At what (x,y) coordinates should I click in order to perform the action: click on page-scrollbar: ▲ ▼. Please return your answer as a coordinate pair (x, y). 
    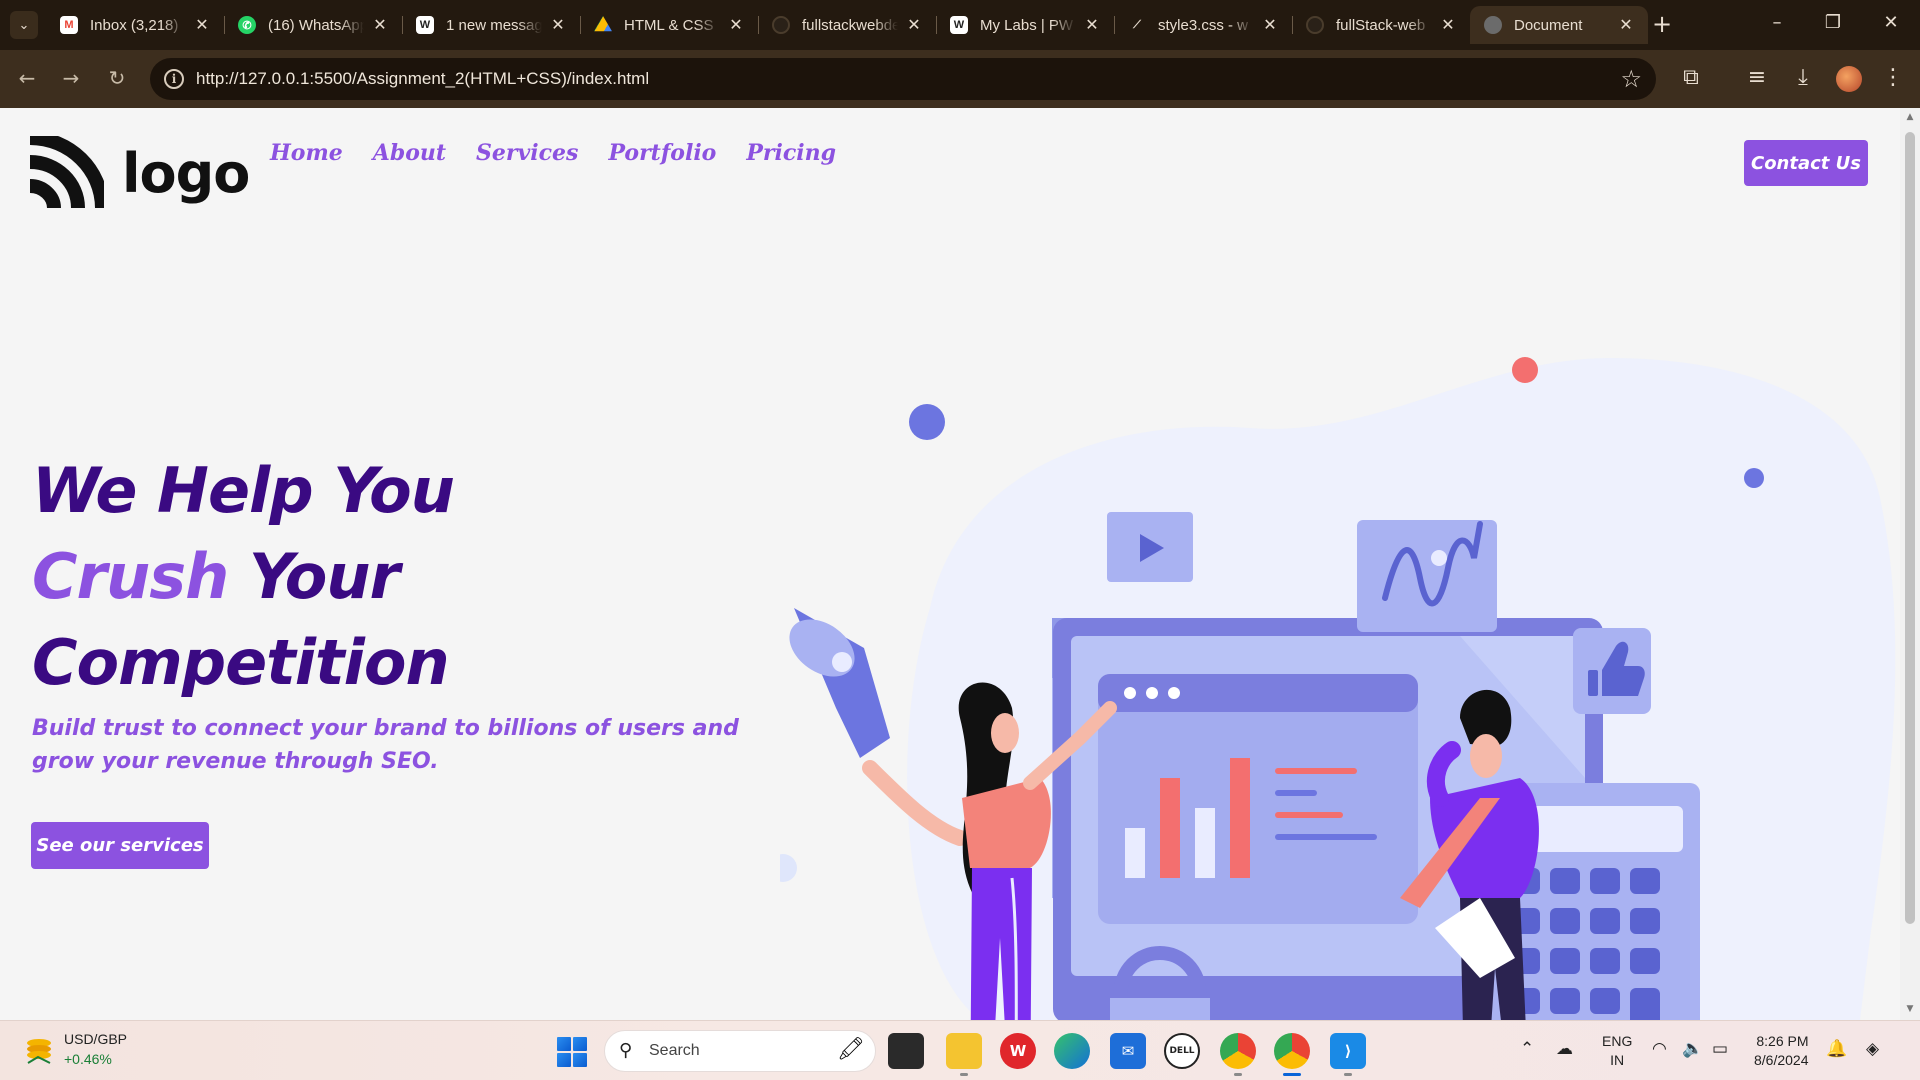
    Looking at the image, I should click on (1910, 564).